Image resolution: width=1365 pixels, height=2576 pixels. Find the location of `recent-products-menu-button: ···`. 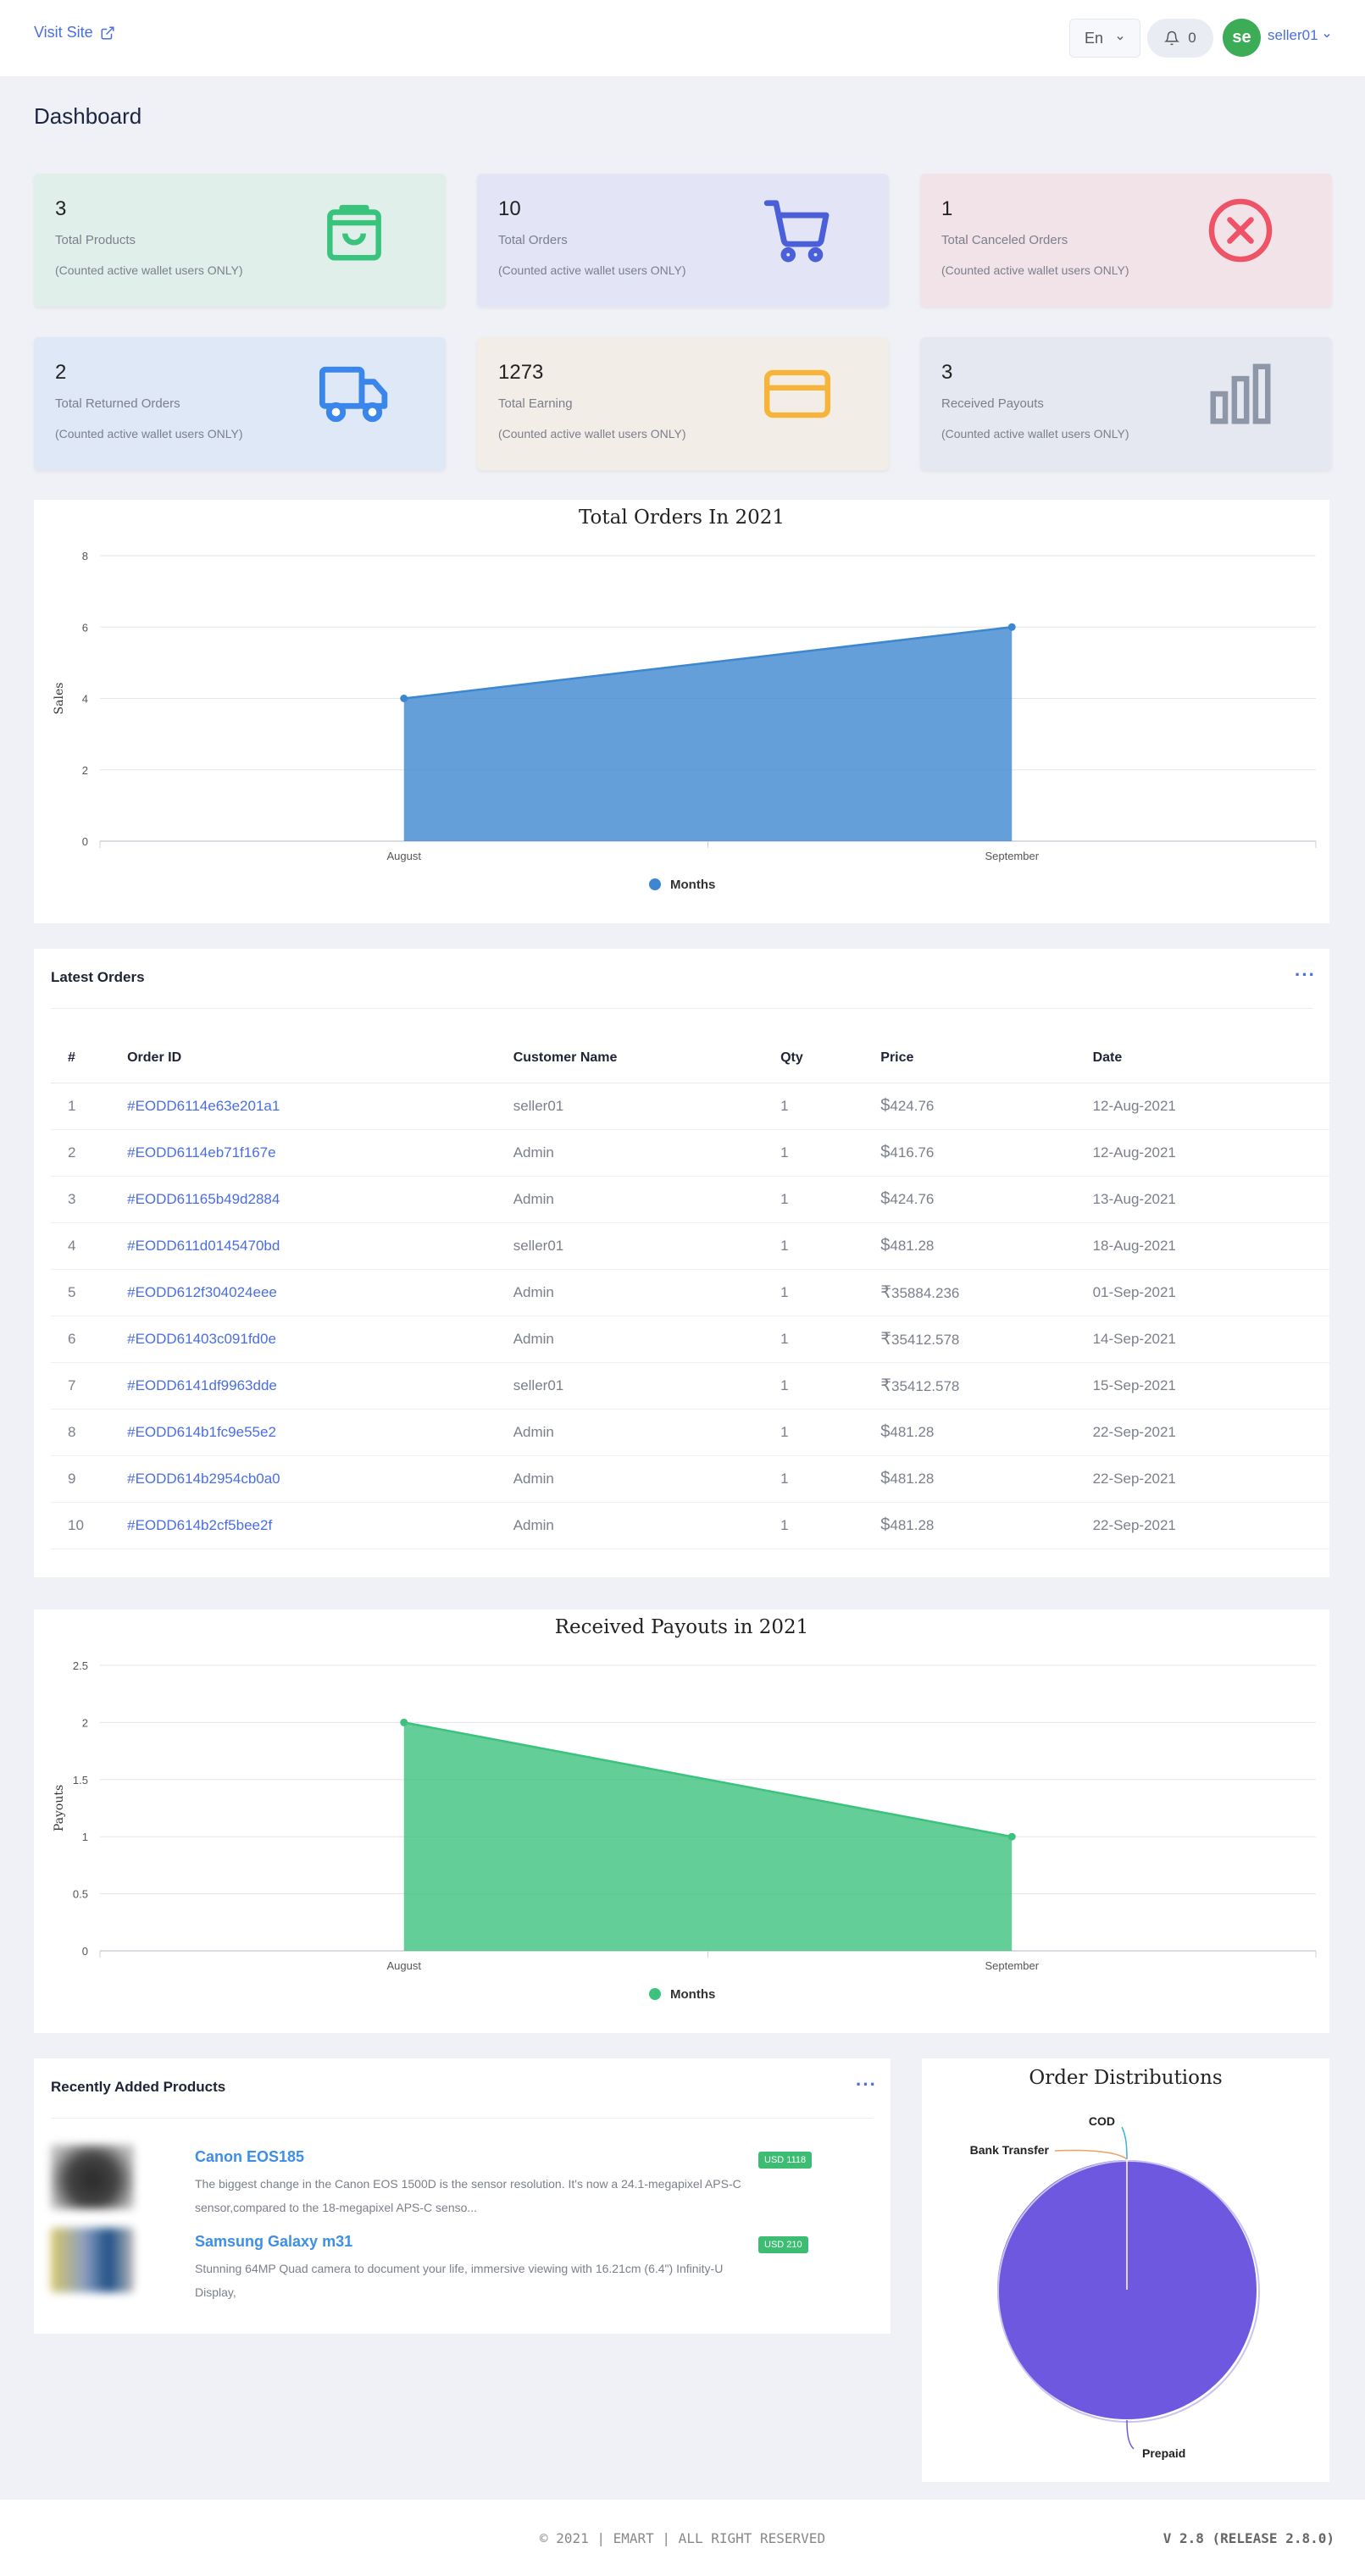

recent-products-menu-button: ··· is located at coordinates (867, 2085).